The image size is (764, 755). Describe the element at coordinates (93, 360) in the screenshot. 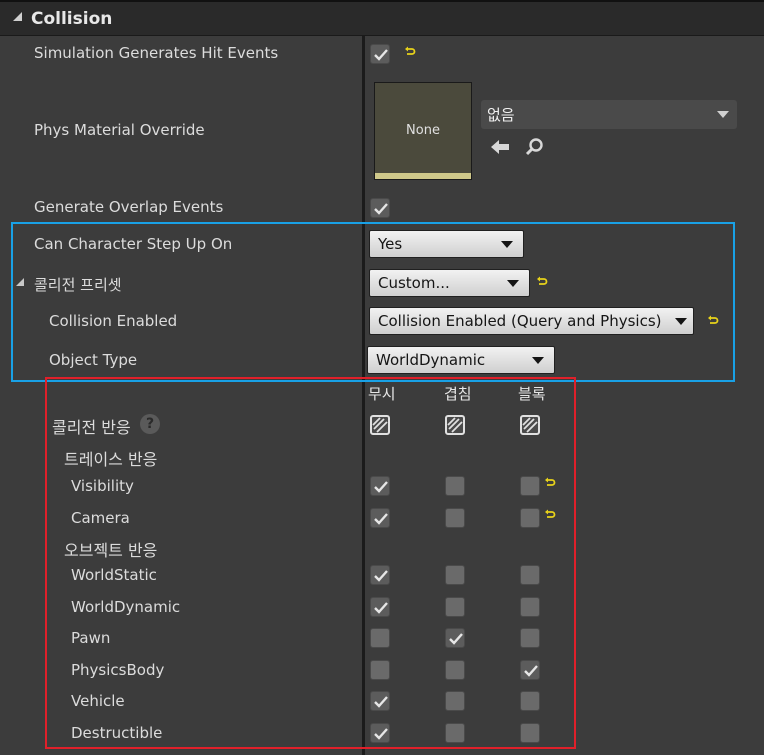

I see `object-type-label: Object Type` at that location.